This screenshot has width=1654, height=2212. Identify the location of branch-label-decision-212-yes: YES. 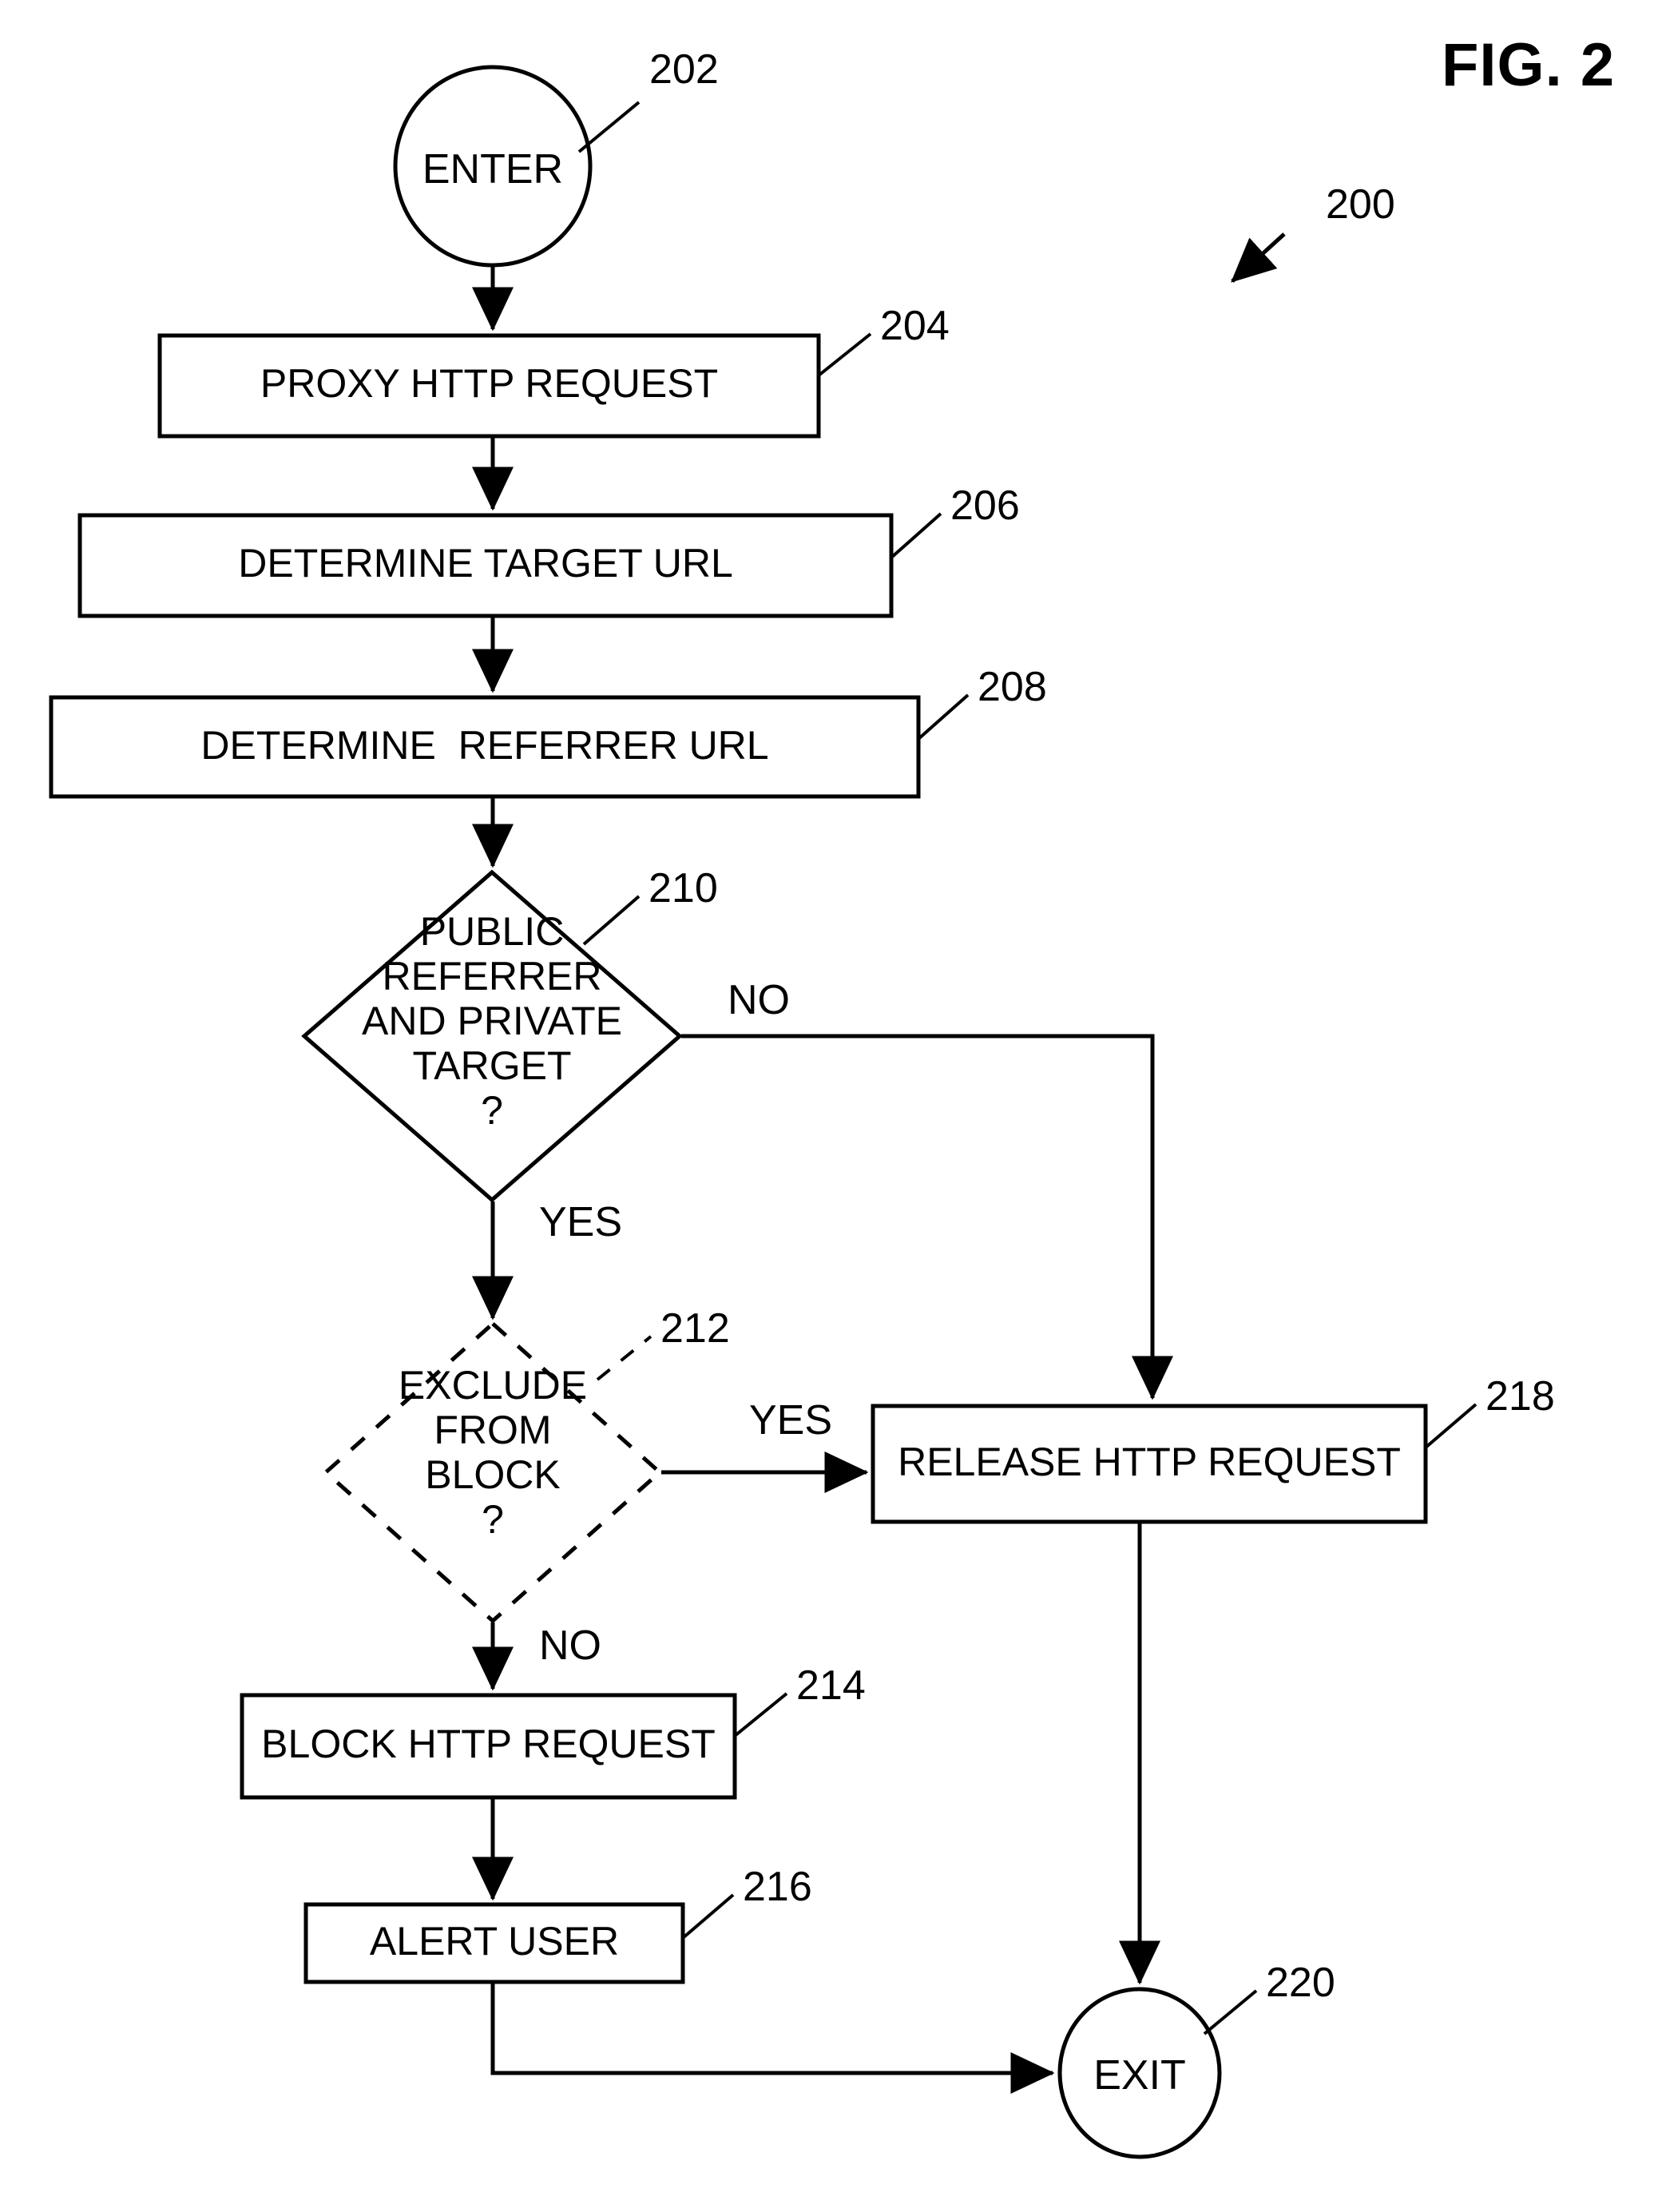
(791, 1421).